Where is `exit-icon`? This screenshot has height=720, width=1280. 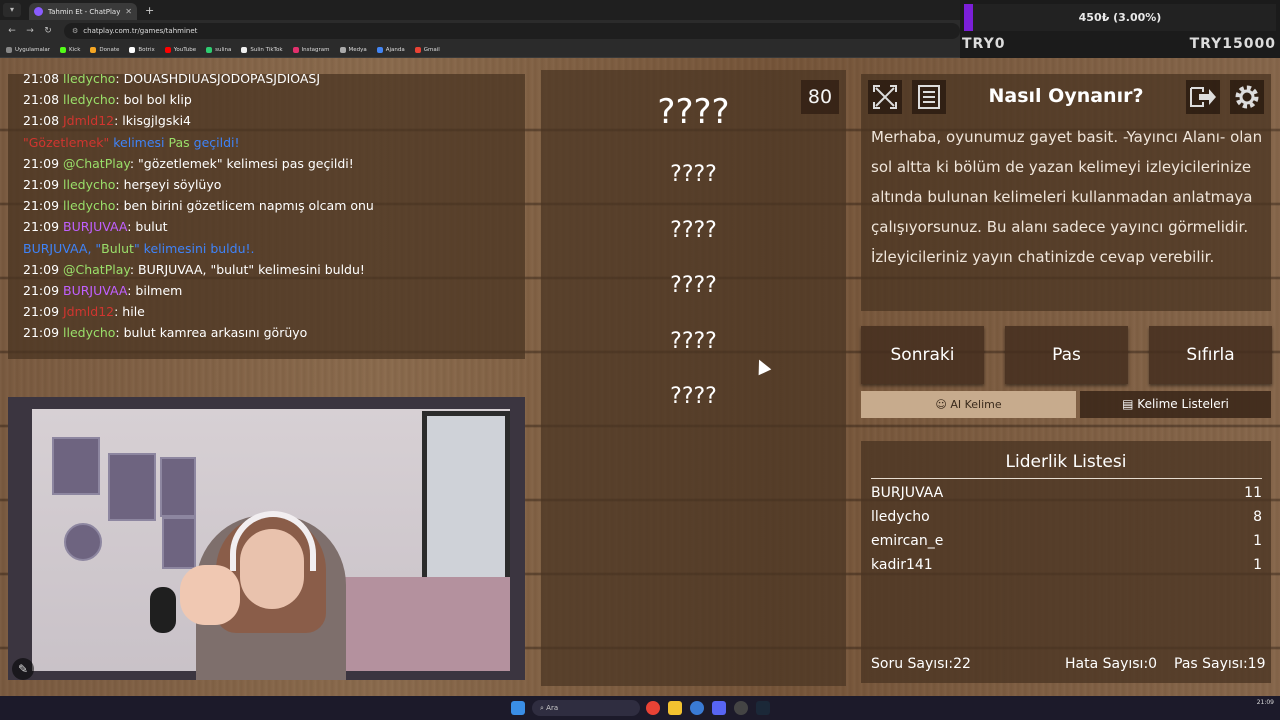
exit-icon is located at coordinates (1203, 97).